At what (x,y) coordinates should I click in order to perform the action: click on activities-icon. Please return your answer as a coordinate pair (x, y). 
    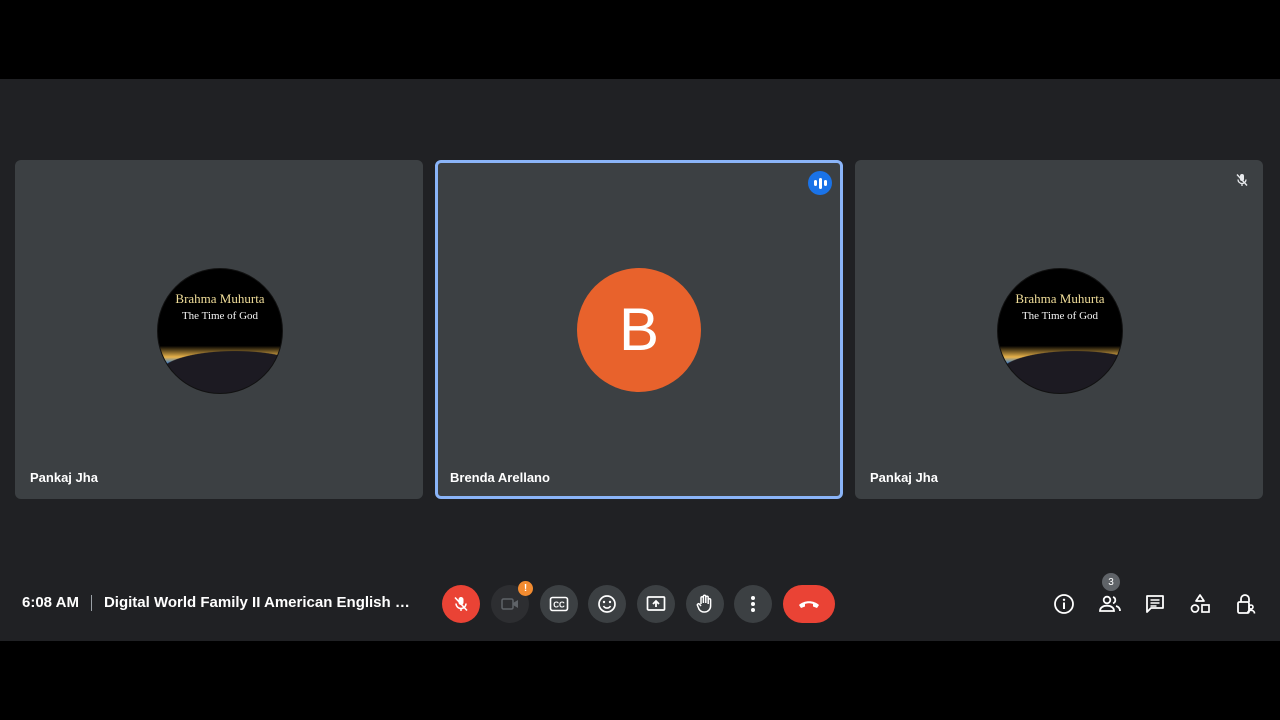
    Looking at the image, I should click on (1200, 603).